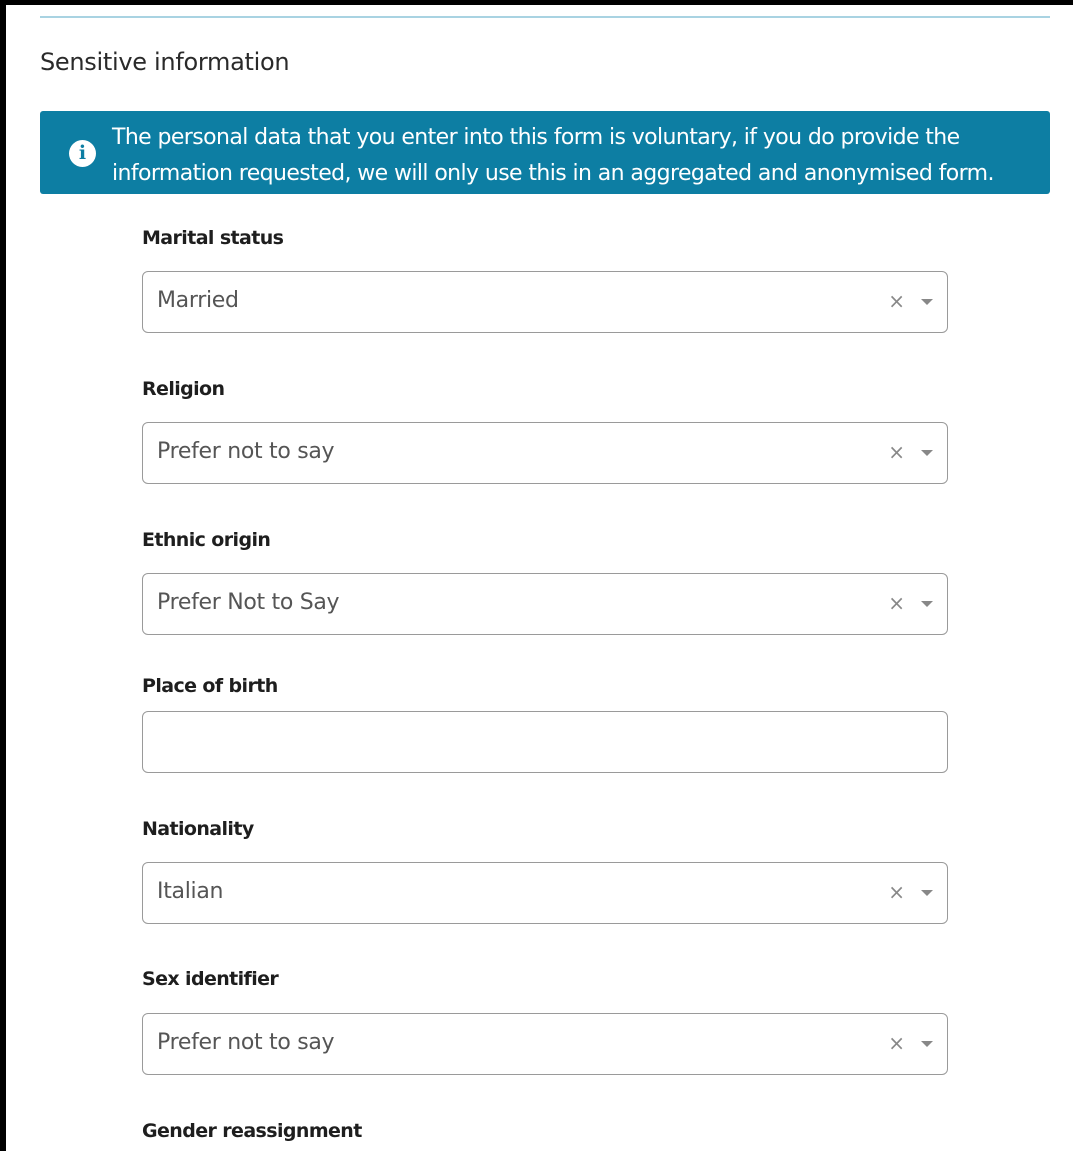 This screenshot has height=1151, width=1073. I want to click on religion-select: Prefer not to say ×, so click(545, 453).